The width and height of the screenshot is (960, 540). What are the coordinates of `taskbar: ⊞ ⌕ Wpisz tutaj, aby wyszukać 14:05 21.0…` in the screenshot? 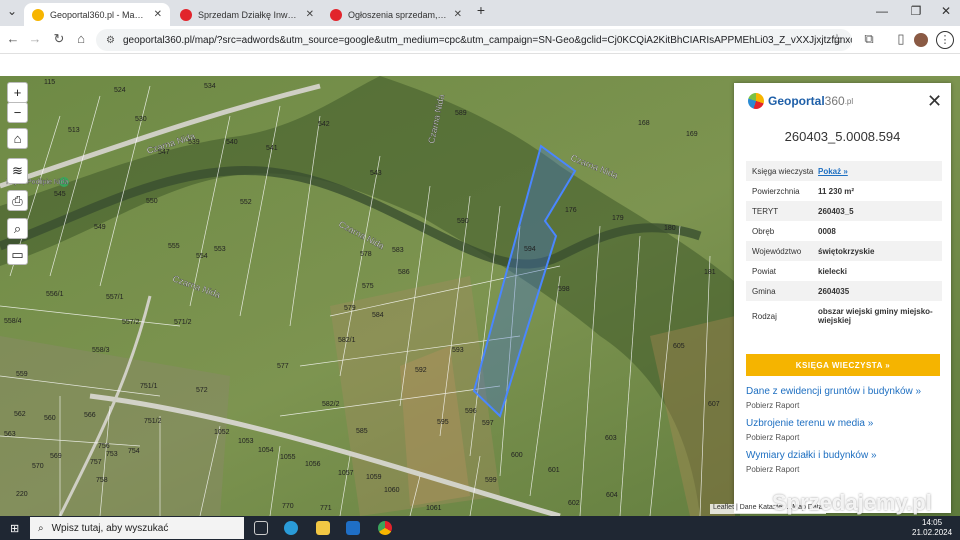 It's located at (480, 528).